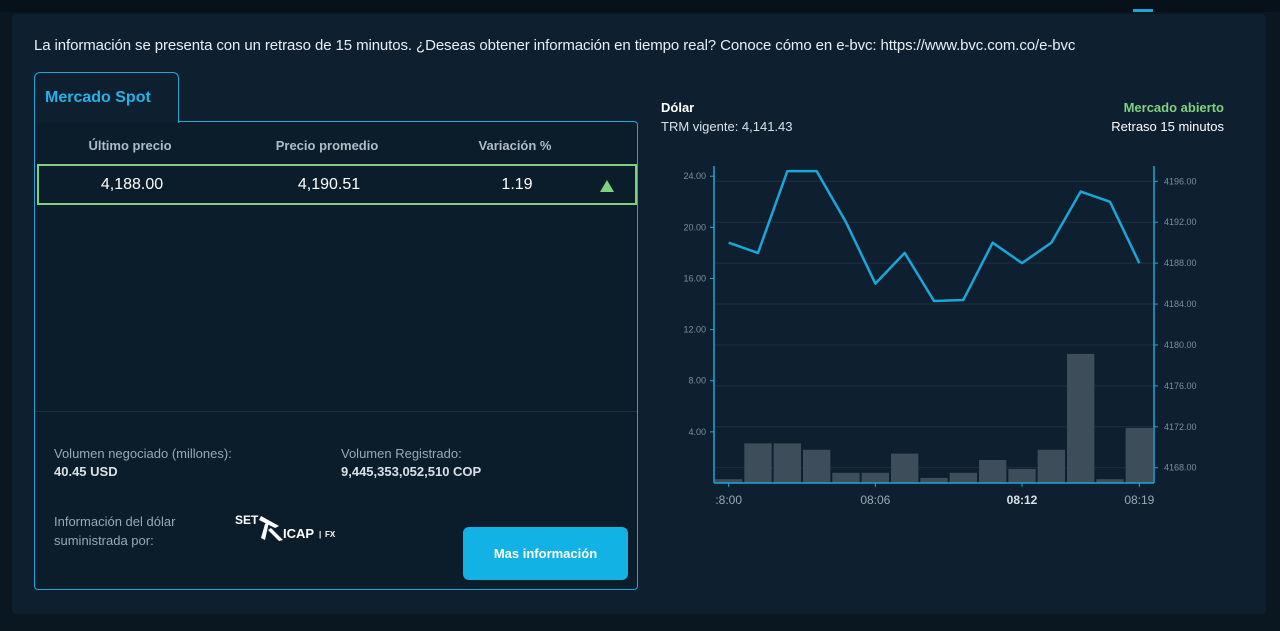 The width and height of the screenshot is (1280, 631). Describe the element at coordinates (330, 534) in the screenshot. I see `logo-text-fx: FX` at that location.